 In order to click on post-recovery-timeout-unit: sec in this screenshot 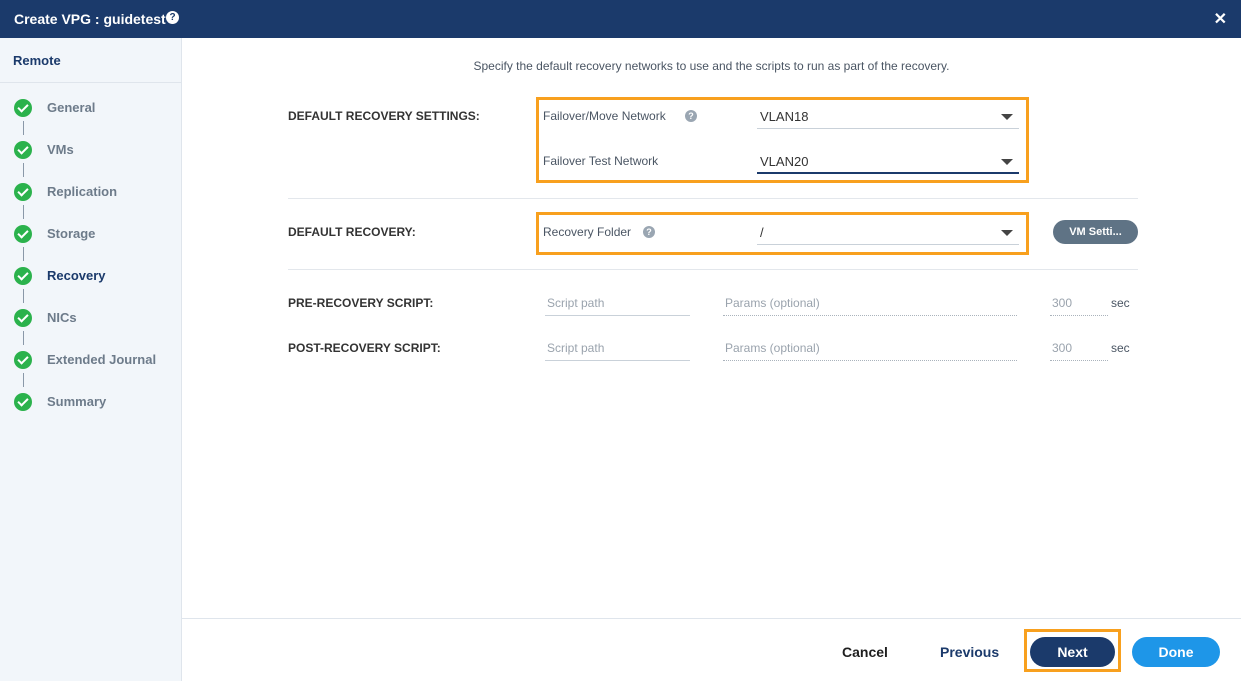, I will do `click(1120, 348)`.